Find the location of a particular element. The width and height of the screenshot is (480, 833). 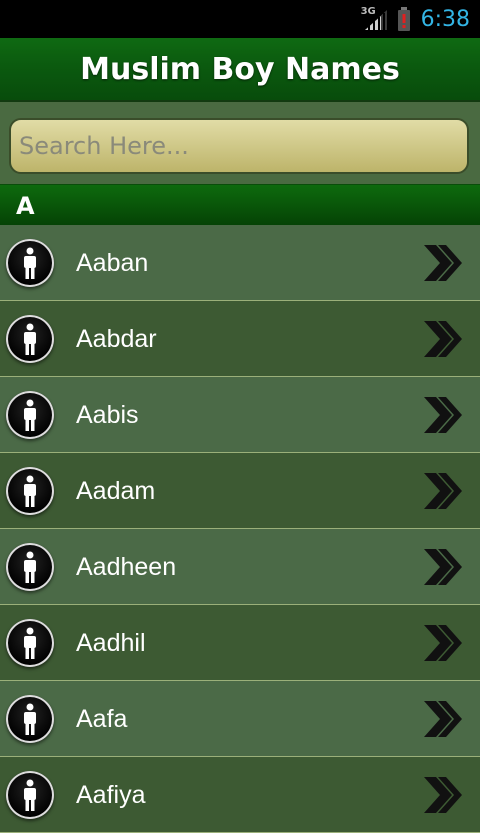

name-label: Aafiya is located at coordinates (111, 795).